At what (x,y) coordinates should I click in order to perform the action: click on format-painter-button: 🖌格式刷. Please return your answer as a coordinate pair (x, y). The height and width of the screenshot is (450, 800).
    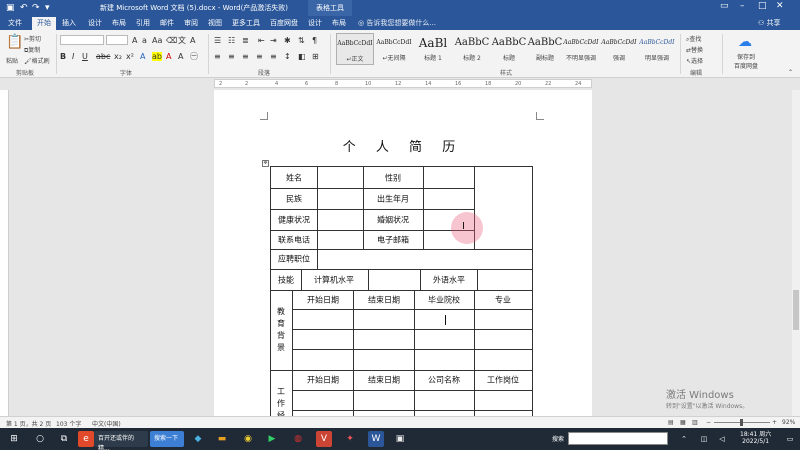
    Looking at the image, I should click on (37, 60).